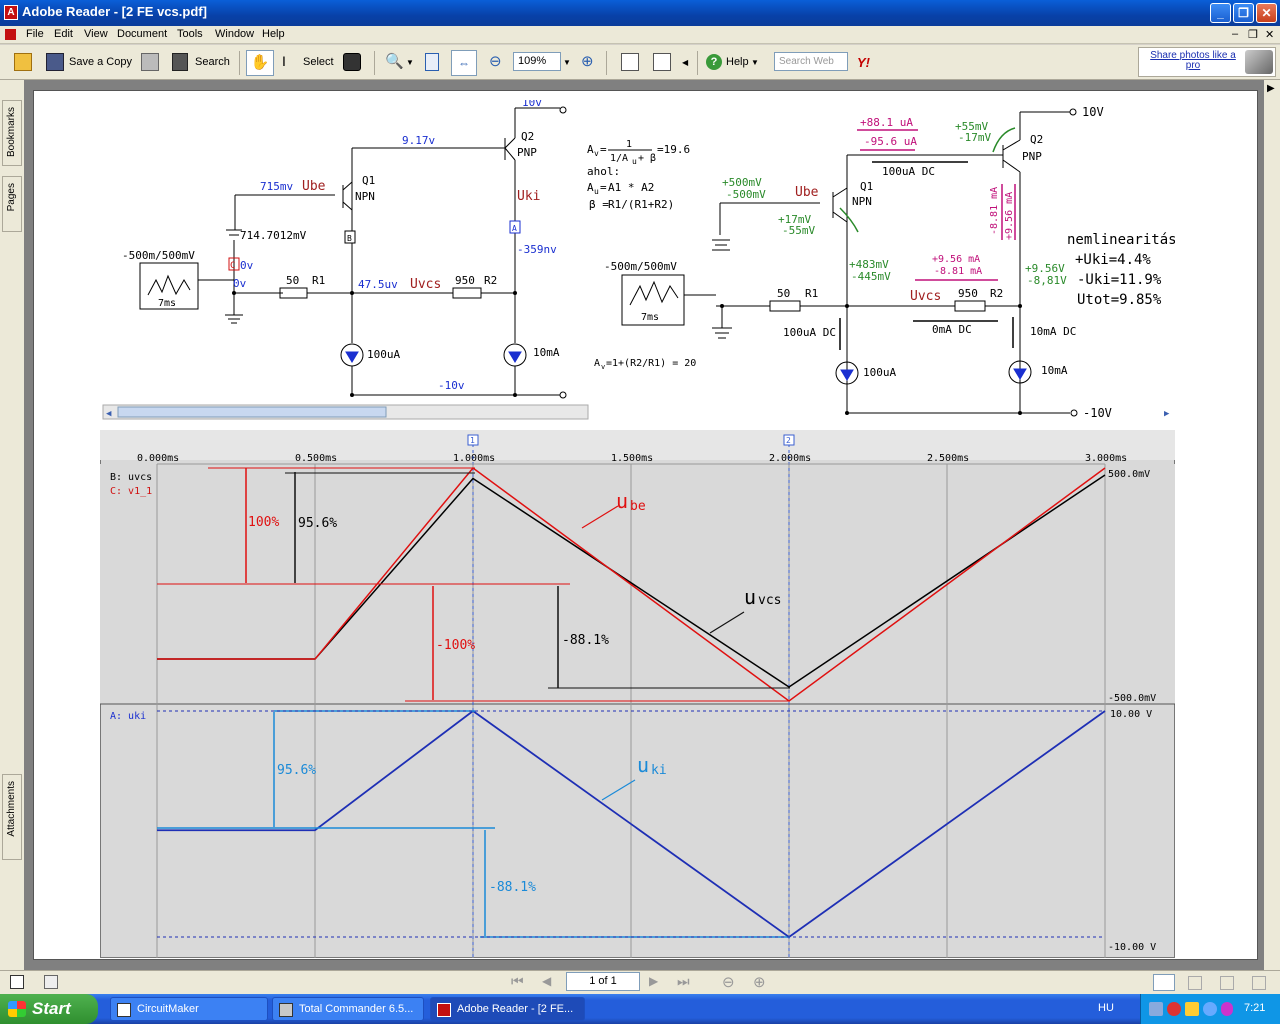  Describe the element at coordinates (1032, 156) in the screenshot. I see `pnp-label-r: PNP` at that location.